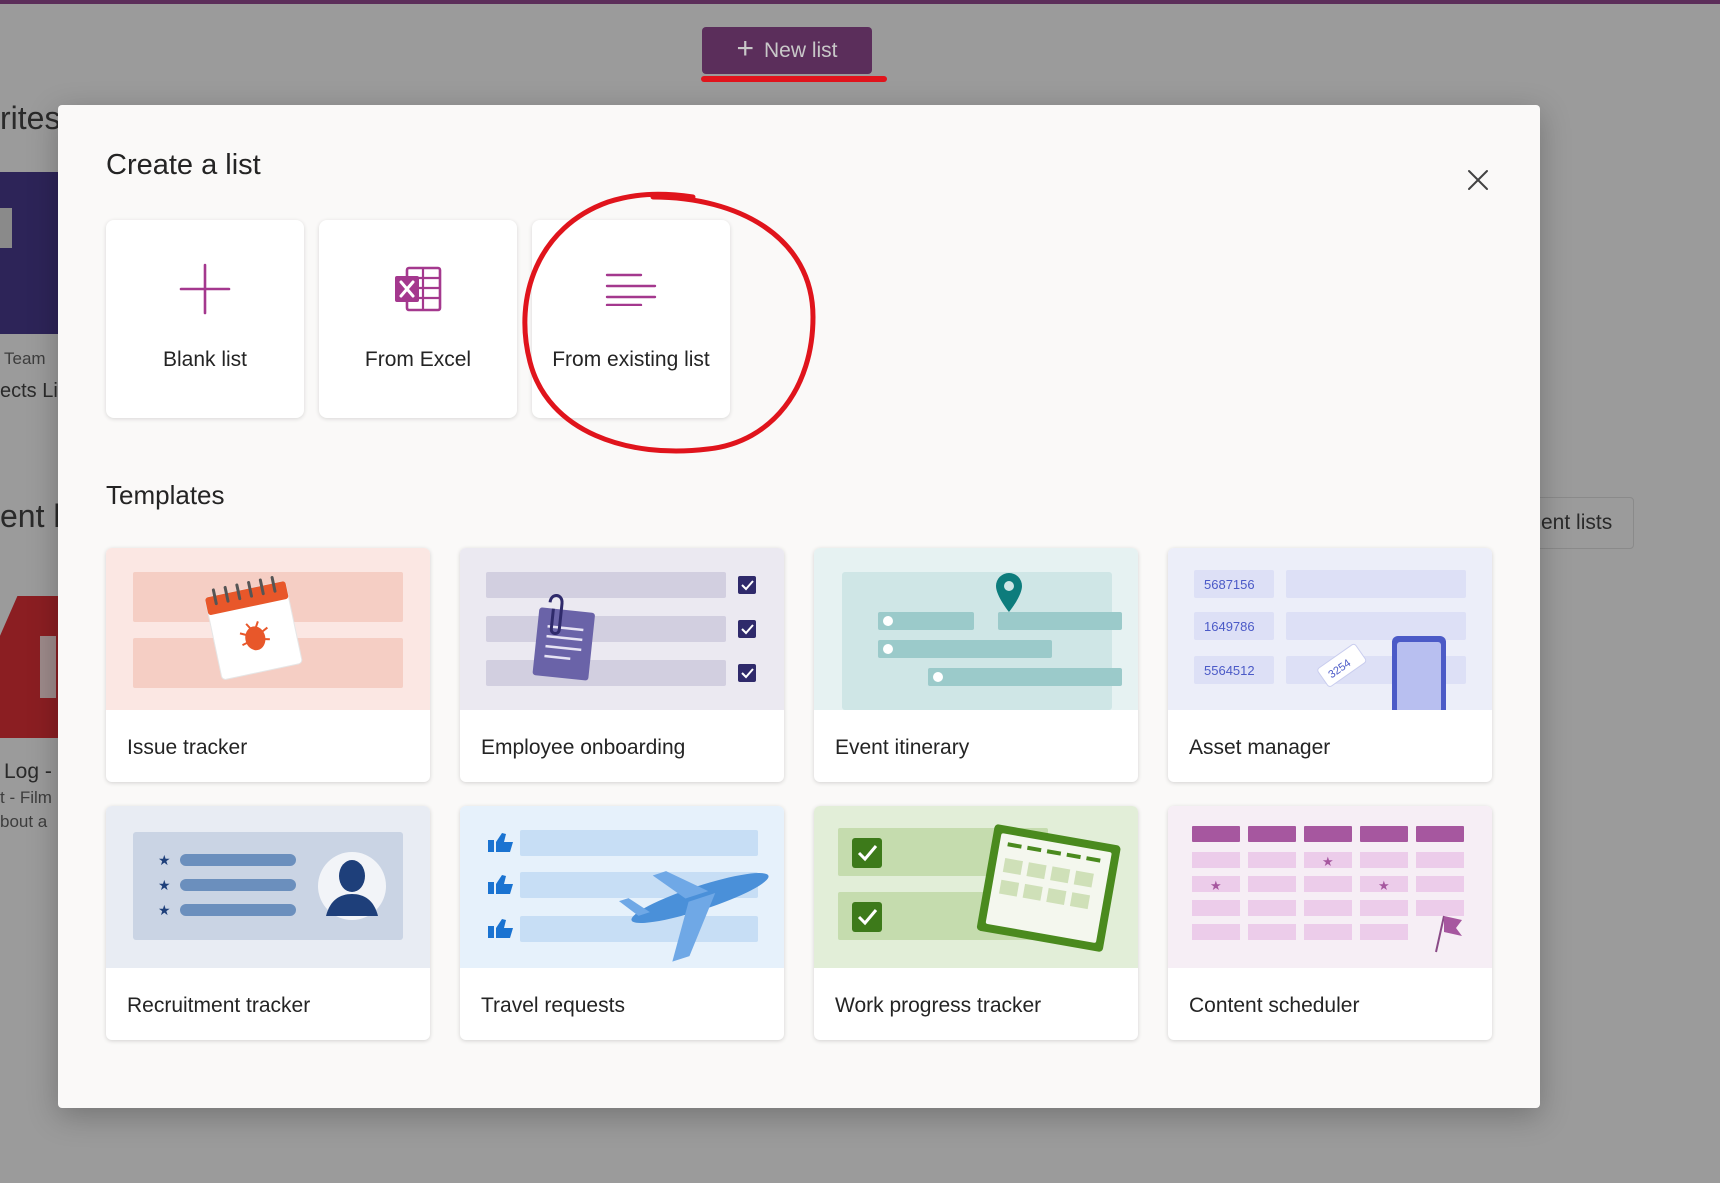 The height and width of the screenshot is (1183, 1720). I want to click on template-label: Employee onboarding, so click(583, 747).